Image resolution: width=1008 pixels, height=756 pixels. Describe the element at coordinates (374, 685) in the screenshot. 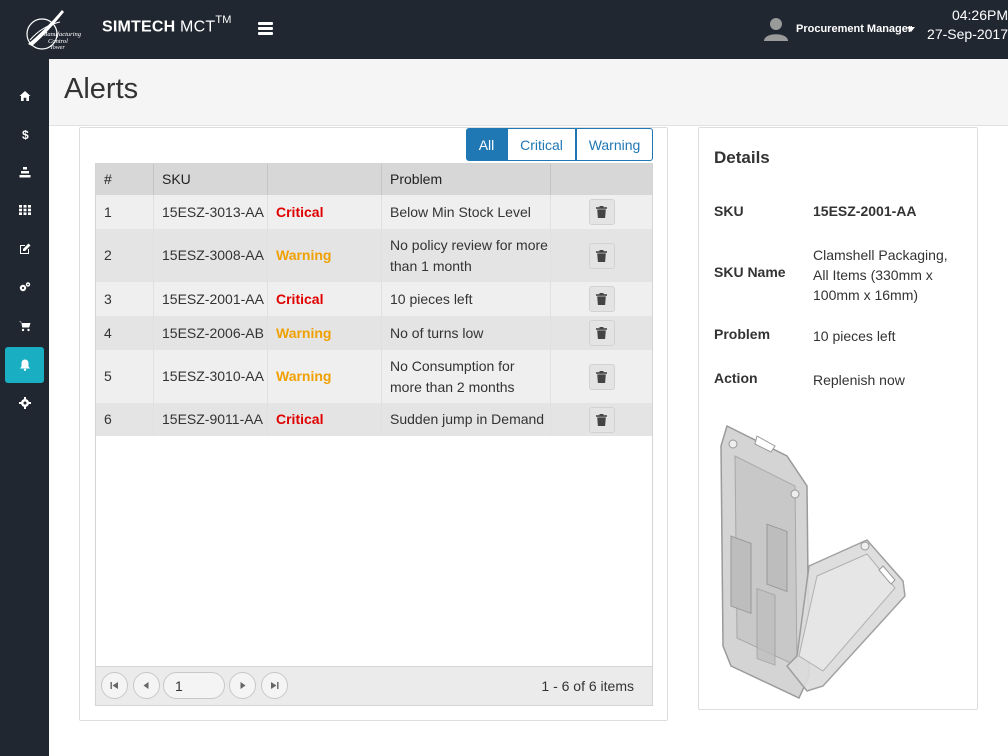

I see `table-pager: 1 - 6 of 6 items` at that location.